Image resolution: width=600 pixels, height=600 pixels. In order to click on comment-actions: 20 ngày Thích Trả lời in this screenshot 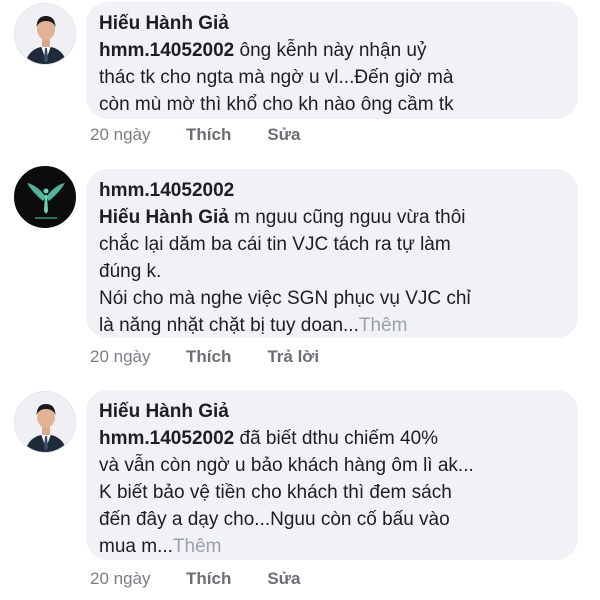, I will do `click(222, 357)`.